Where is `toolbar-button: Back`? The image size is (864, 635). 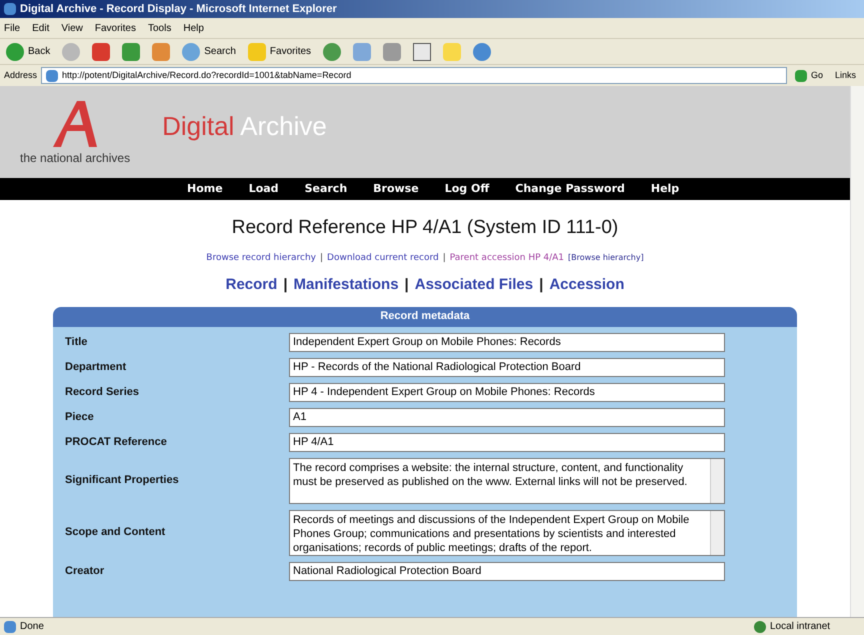
toolbar-button: Back is located at coordinates (28, 51).